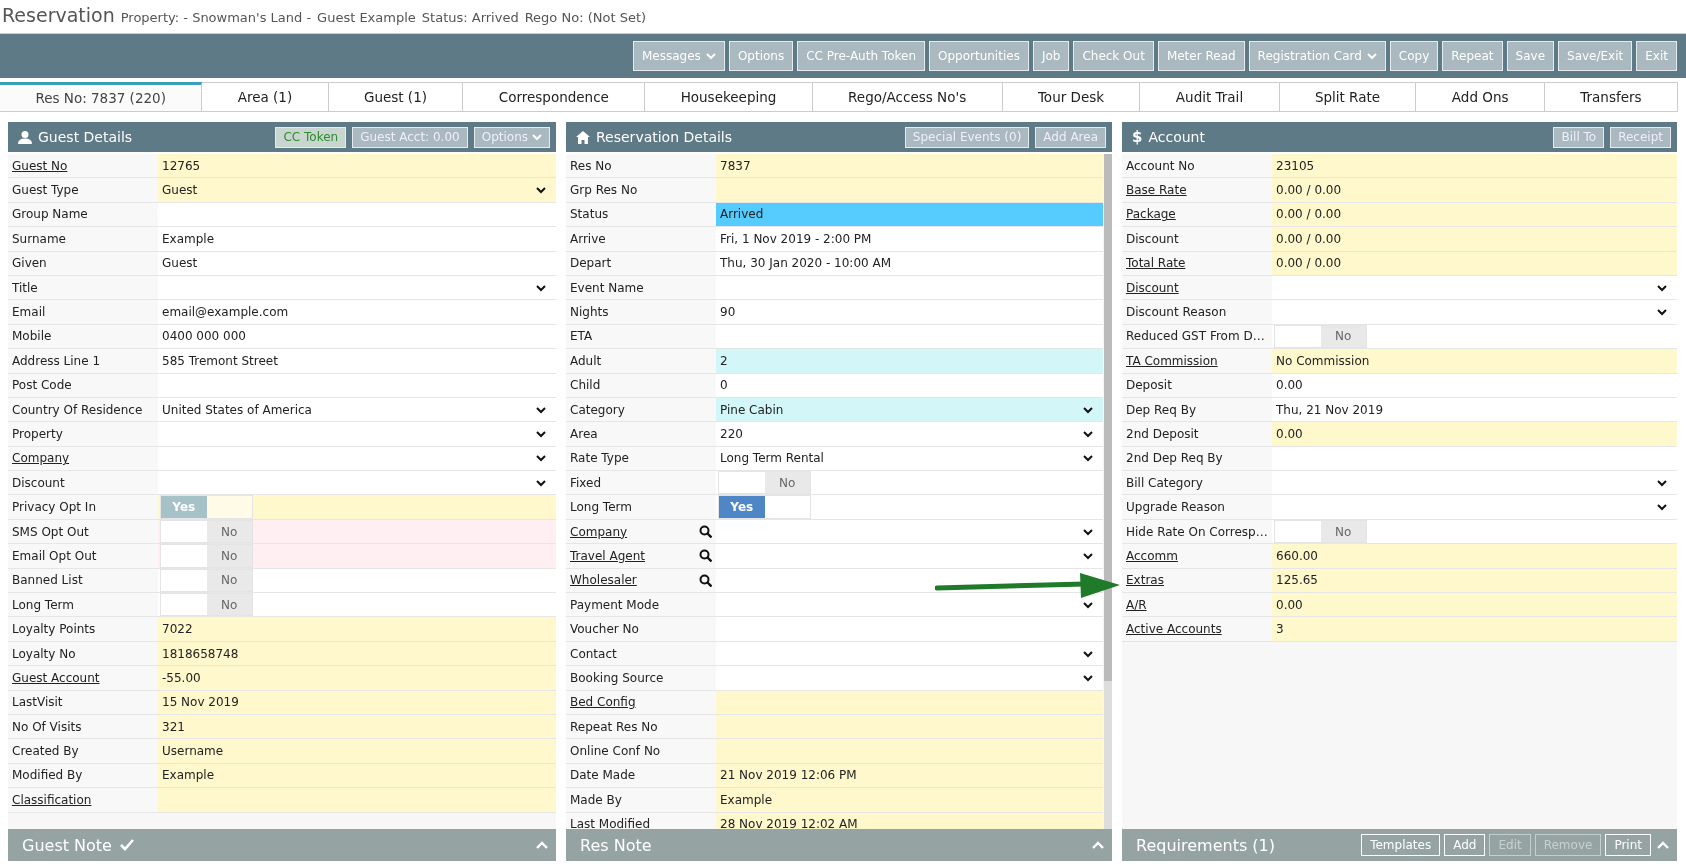 This screenshot has width=1686, height=867. I want to click on field-link: A/R, so click(1197, 604).